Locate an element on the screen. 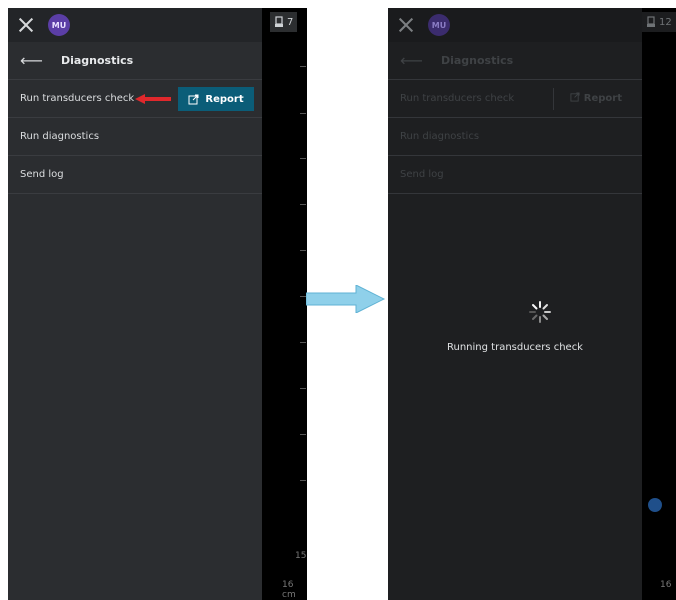 Image resolution: width=676 pixels, height=600 pixels. probe-badge: 12 is located at coordinates (659, 22).